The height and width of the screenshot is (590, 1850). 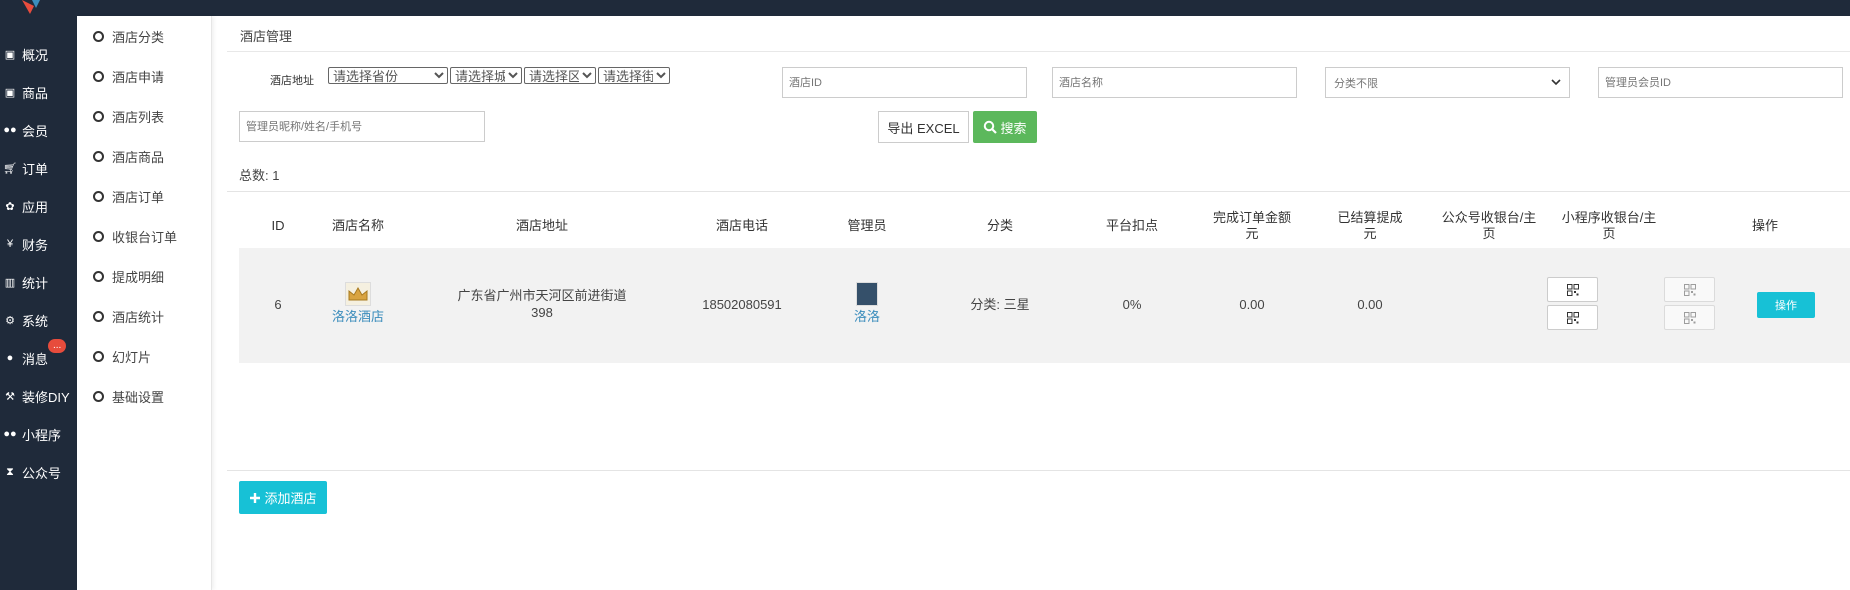 What do you see at coordinates (1689, 317) in the screenshot?
I see `miniprogram-home-qr-button` at bounding box center [1689, 317].